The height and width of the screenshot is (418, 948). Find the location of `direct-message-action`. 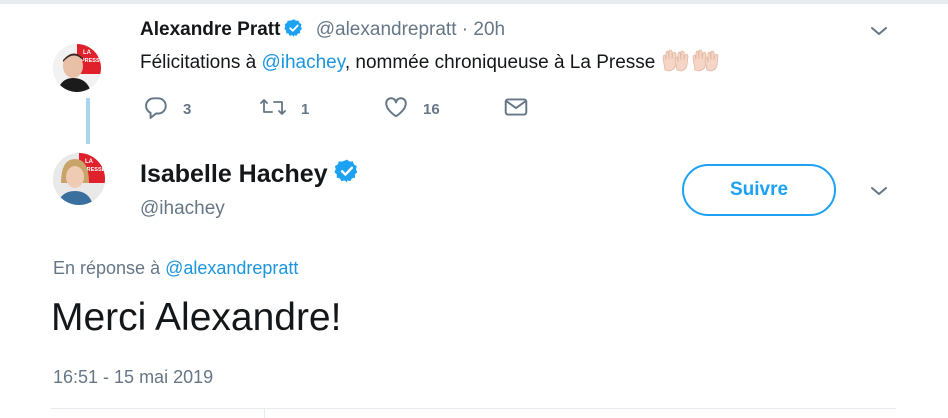

direct-message-action is located at coordinates (516, 109).